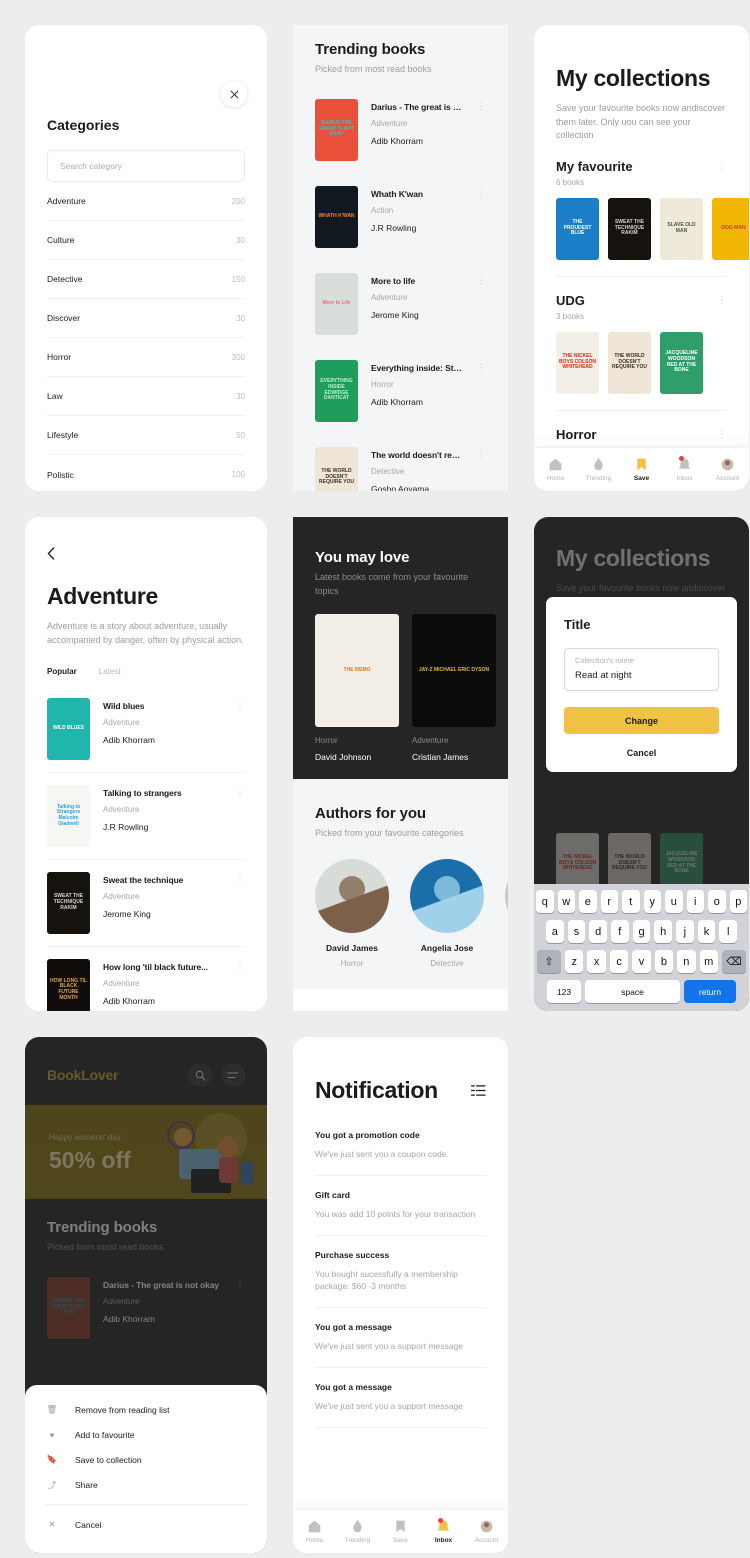  Describe the element at coordinates (619, 961) in the screenshot. I see `key-c: c` at that location.